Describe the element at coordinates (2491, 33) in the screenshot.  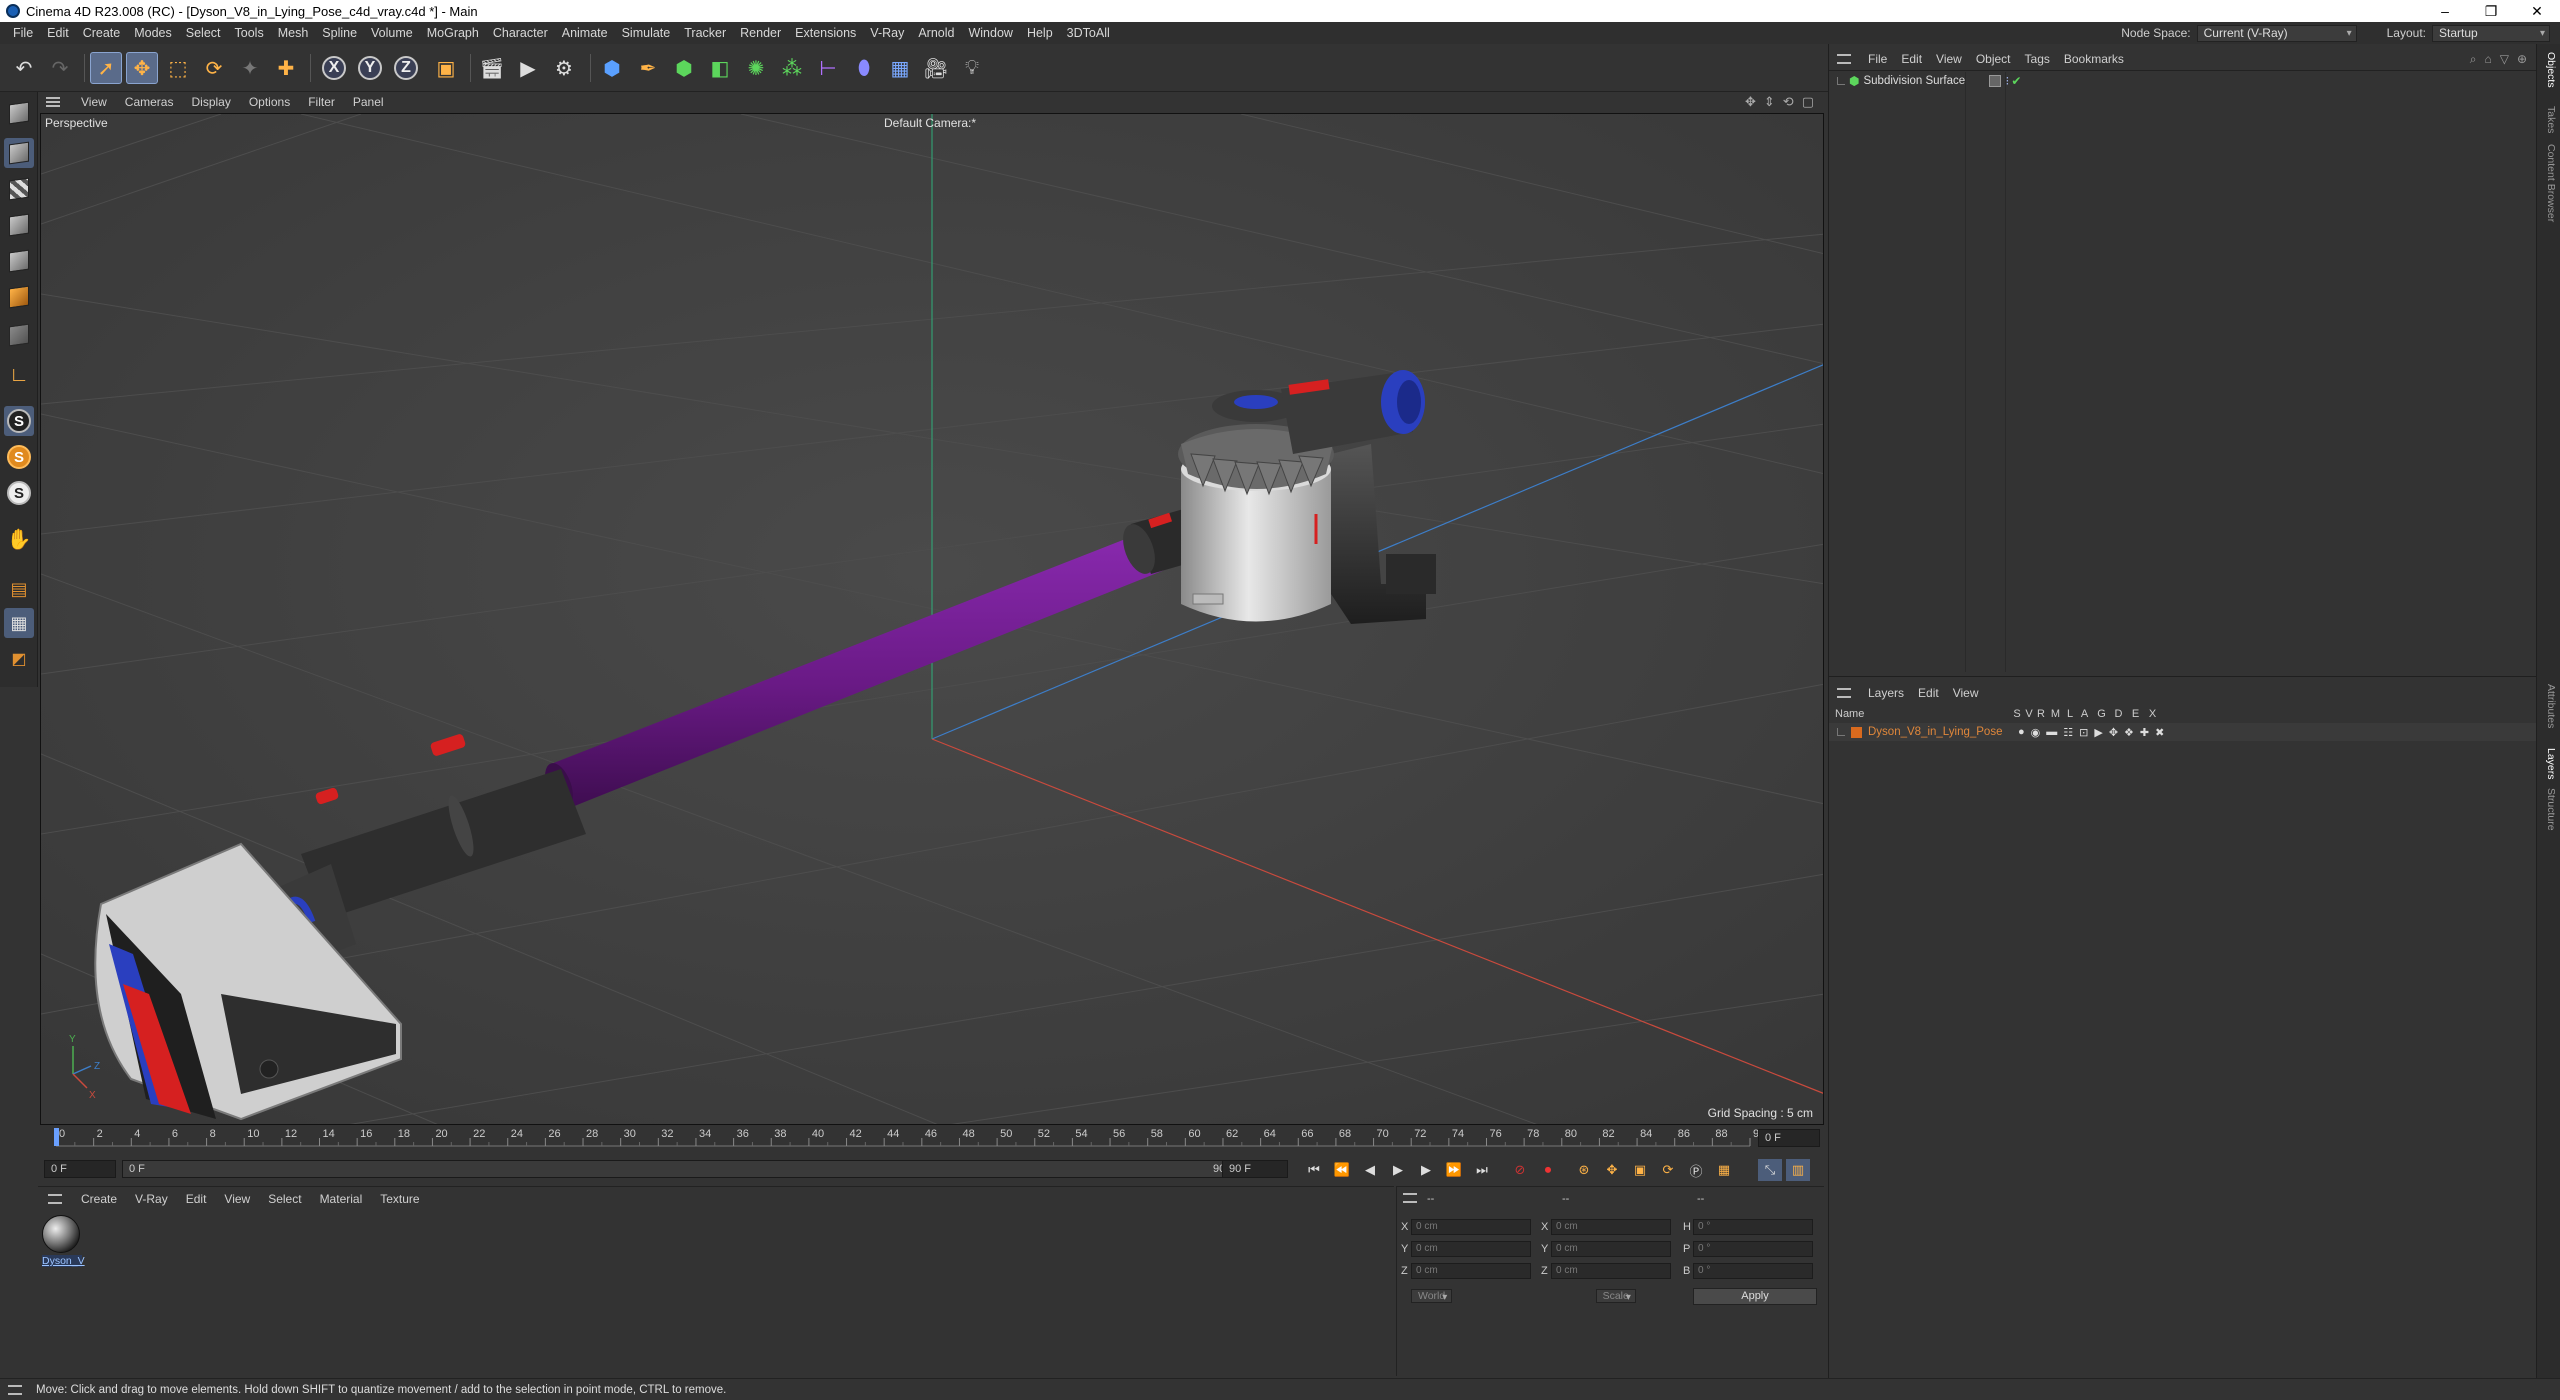
I see `layout-dropdown: Startup` at that location.